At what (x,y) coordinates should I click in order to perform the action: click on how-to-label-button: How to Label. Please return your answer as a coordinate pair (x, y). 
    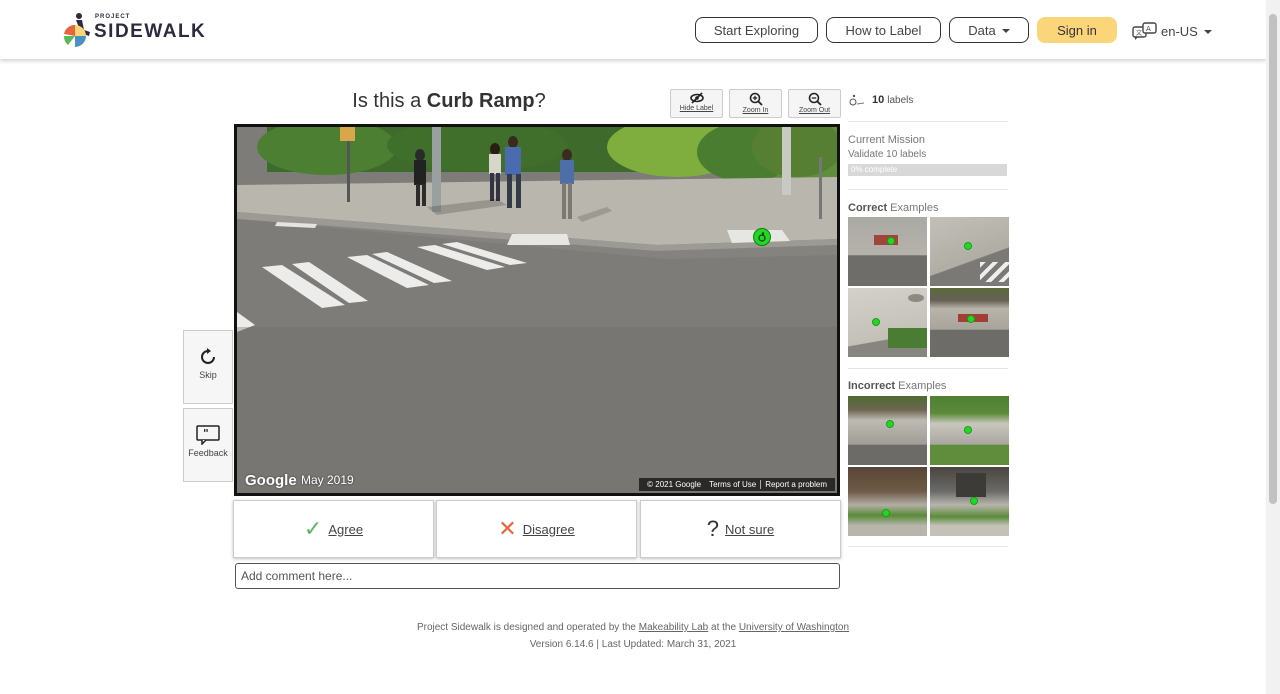
    Looking at the image, I should click on (883, 30).